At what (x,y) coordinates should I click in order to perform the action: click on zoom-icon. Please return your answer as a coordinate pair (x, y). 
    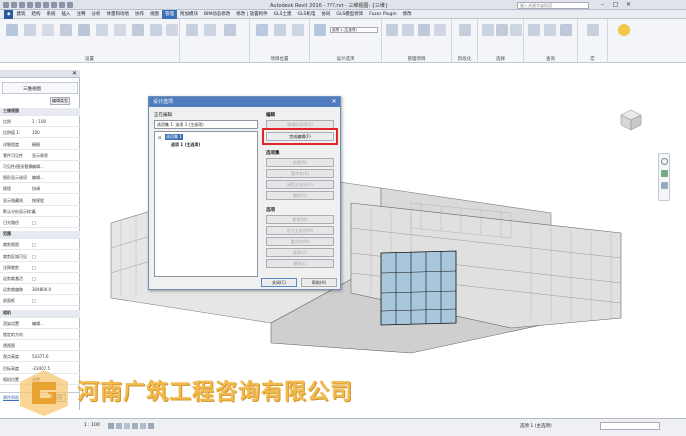
    Looking at the image, I should click on (664, 173).